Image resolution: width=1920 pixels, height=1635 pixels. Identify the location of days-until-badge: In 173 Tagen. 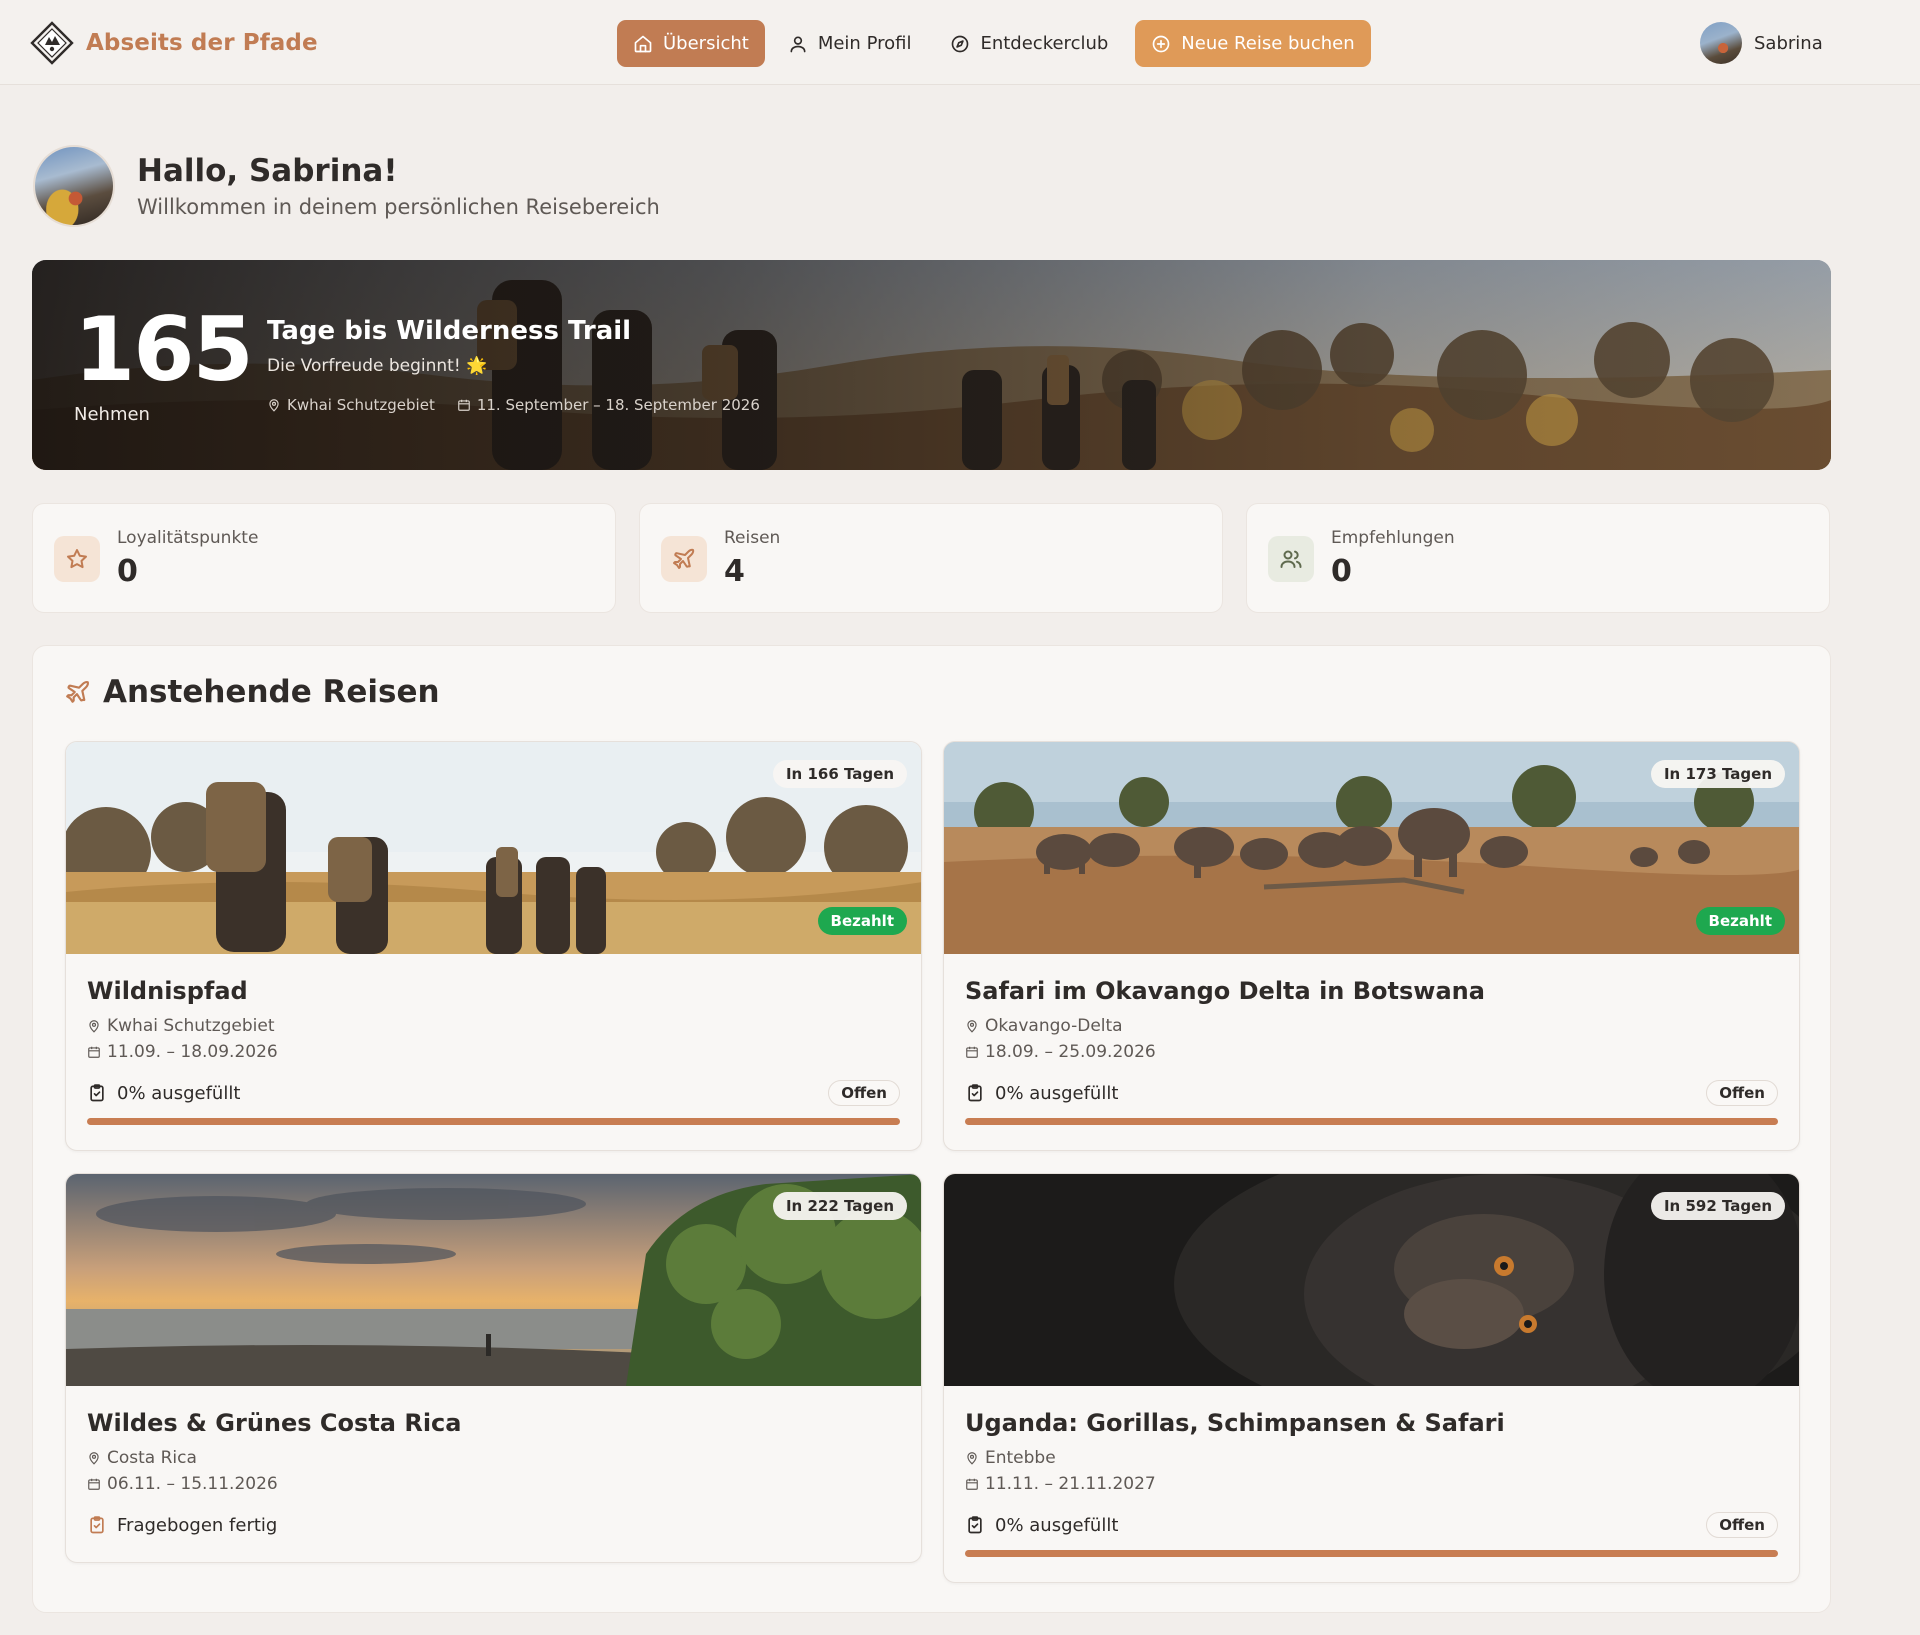
(1717, 774).